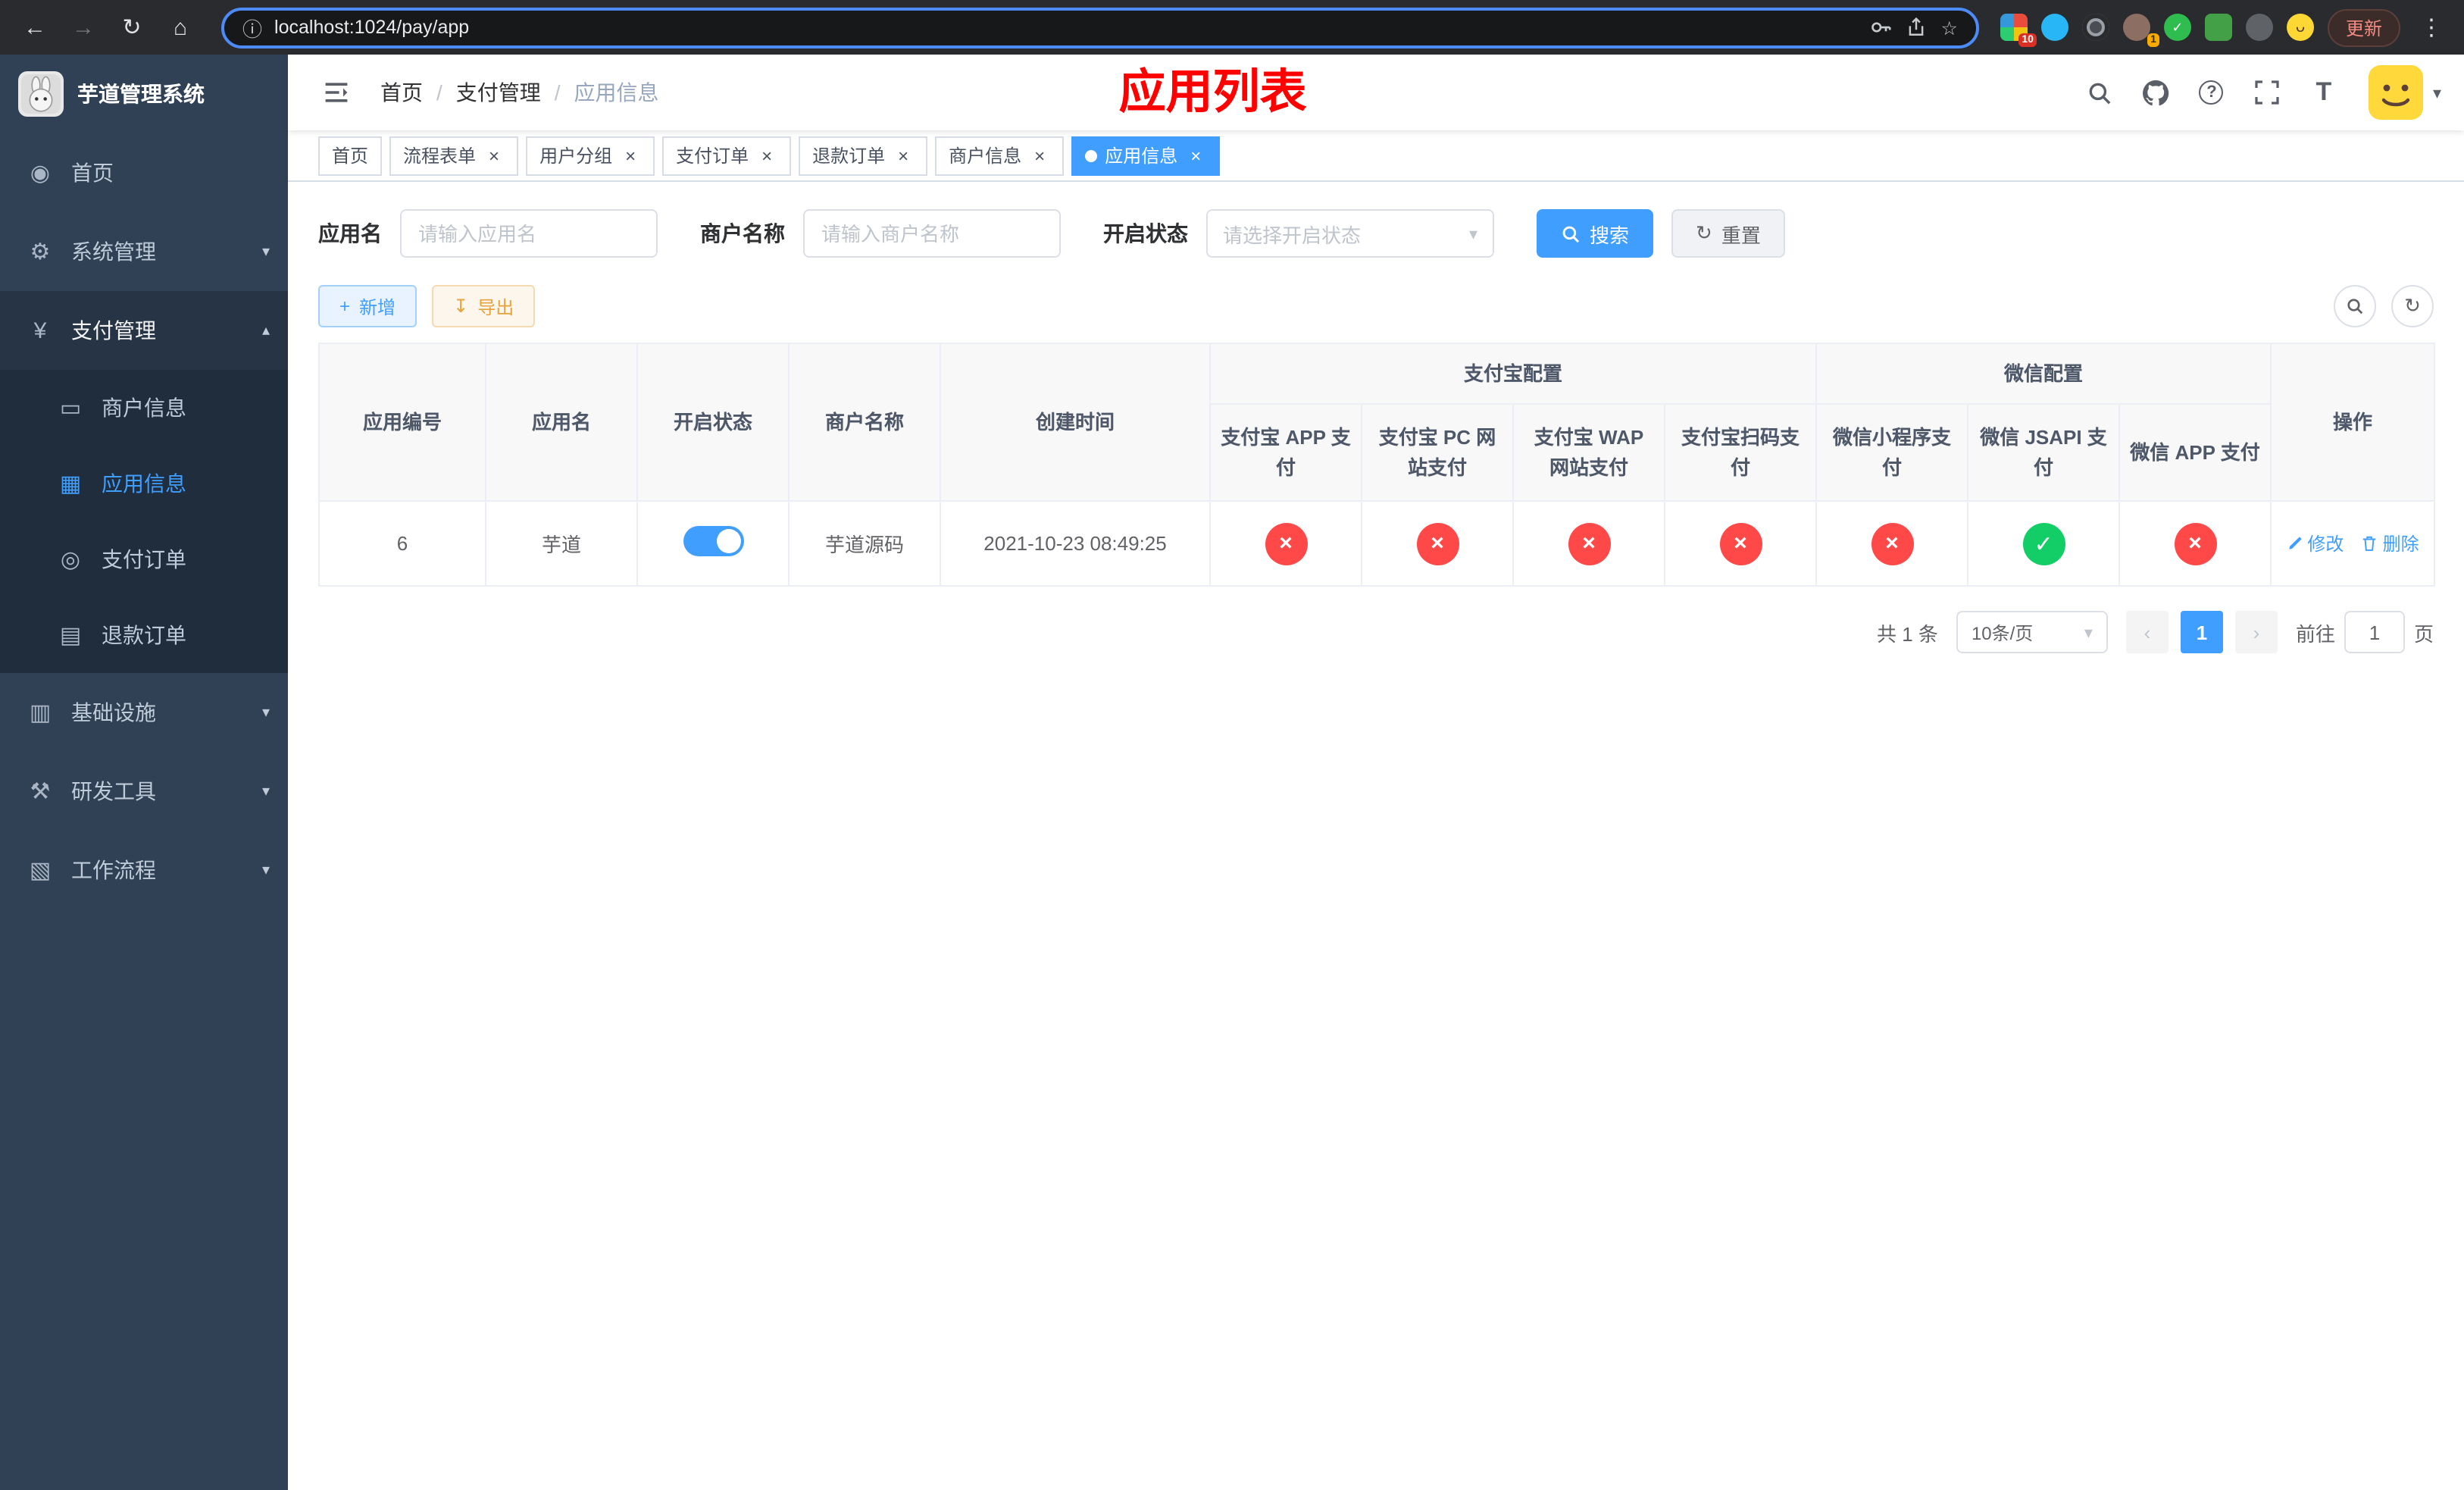 The image size is (2464, 1490). What do you see at coordinates (1610, 235) in the screenshot?
I see `search-button-label: 搜索` at bounding box center [1610, 235].